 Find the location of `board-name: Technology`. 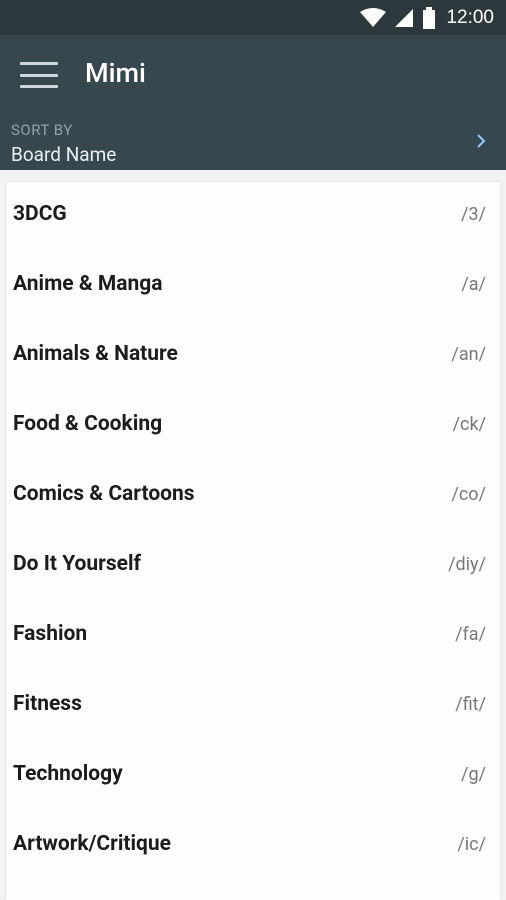

board-name: Technology is located at coordinates (68, 774).